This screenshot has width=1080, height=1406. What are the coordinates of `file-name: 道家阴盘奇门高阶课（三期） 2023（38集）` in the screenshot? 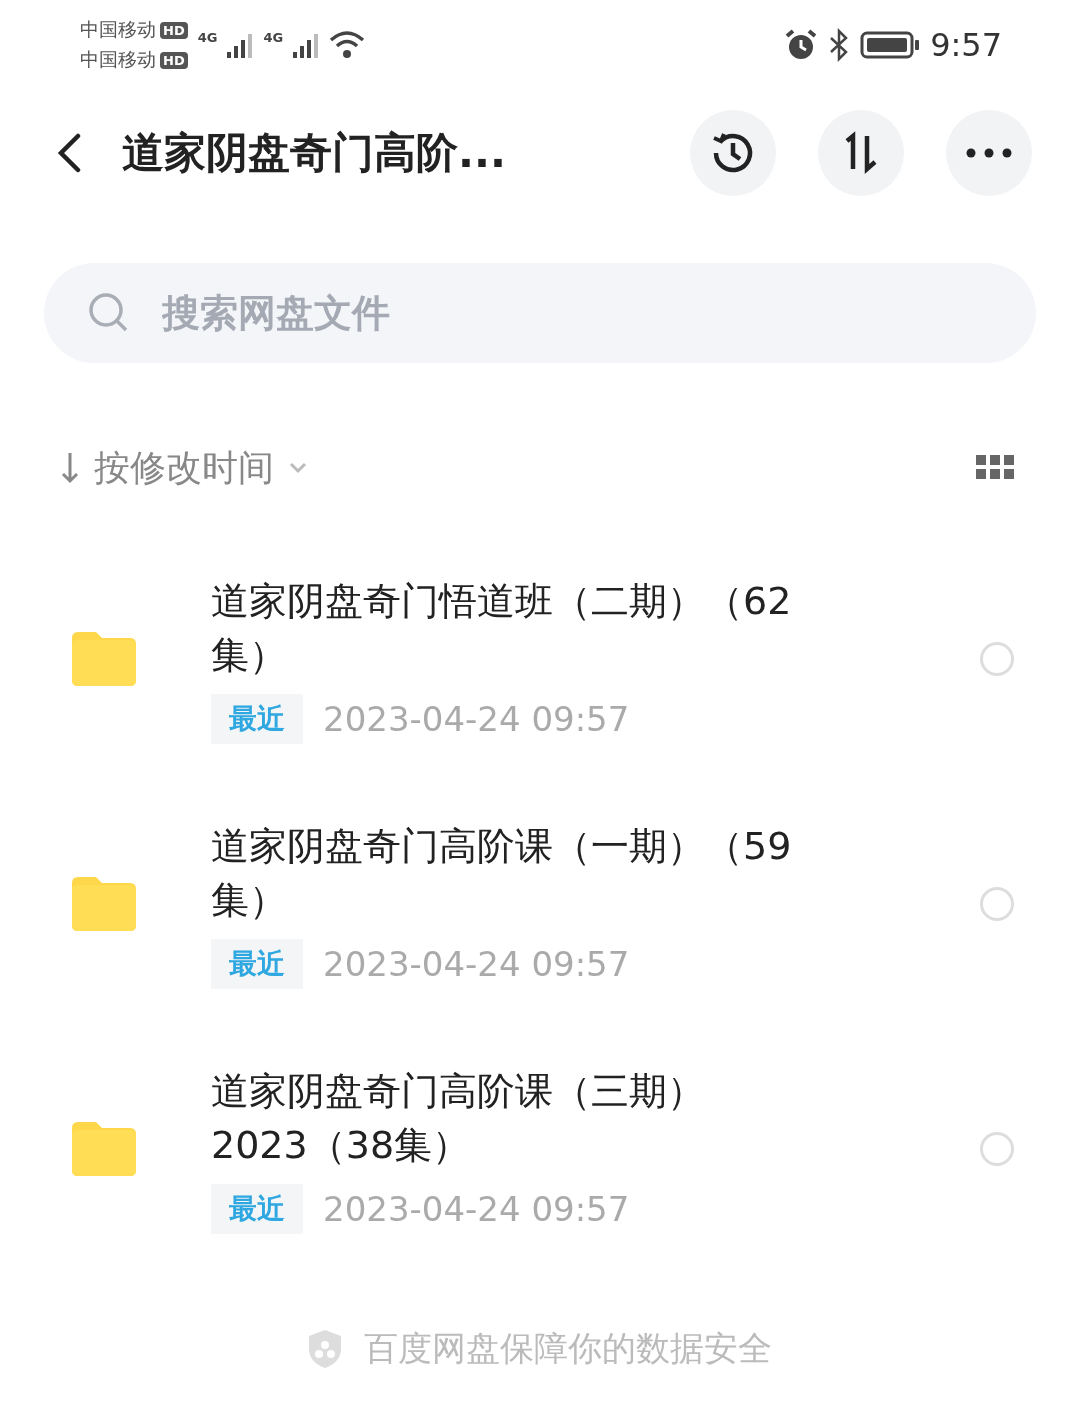 It's located at (458, 1118).